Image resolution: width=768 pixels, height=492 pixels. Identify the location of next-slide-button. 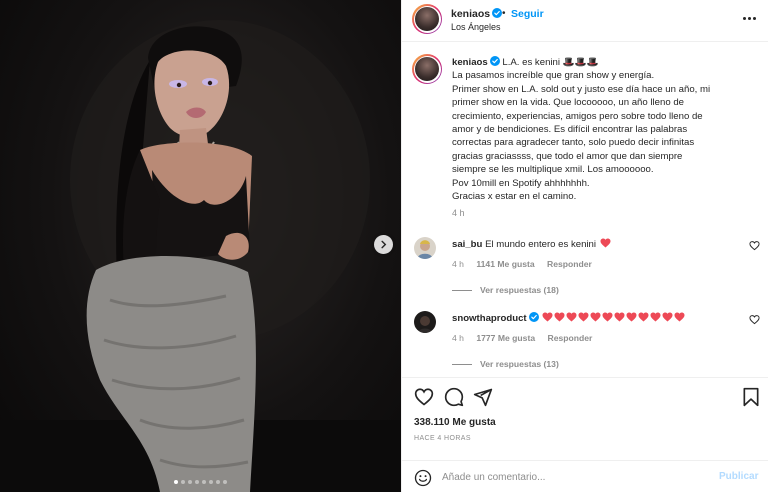
(383, 244).